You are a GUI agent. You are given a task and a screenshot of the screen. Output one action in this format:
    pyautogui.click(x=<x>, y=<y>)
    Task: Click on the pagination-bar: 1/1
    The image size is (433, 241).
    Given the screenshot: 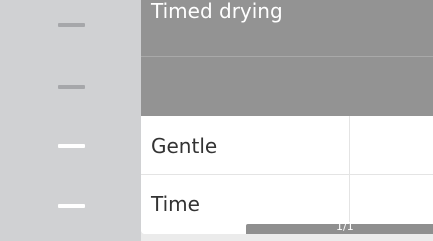 What is the action you would take?
    pyautogui.click(x=339, y=227)
    